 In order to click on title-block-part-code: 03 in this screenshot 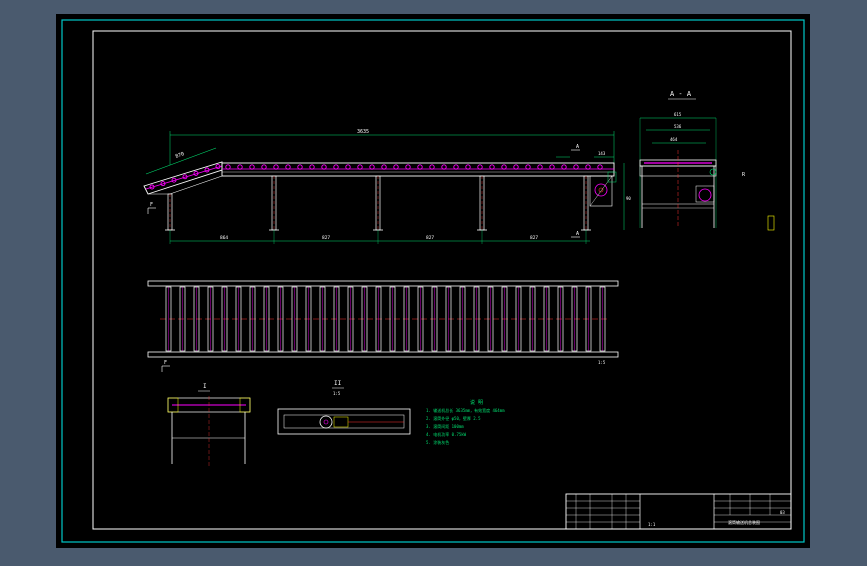, I will do `click(782, 512)`.